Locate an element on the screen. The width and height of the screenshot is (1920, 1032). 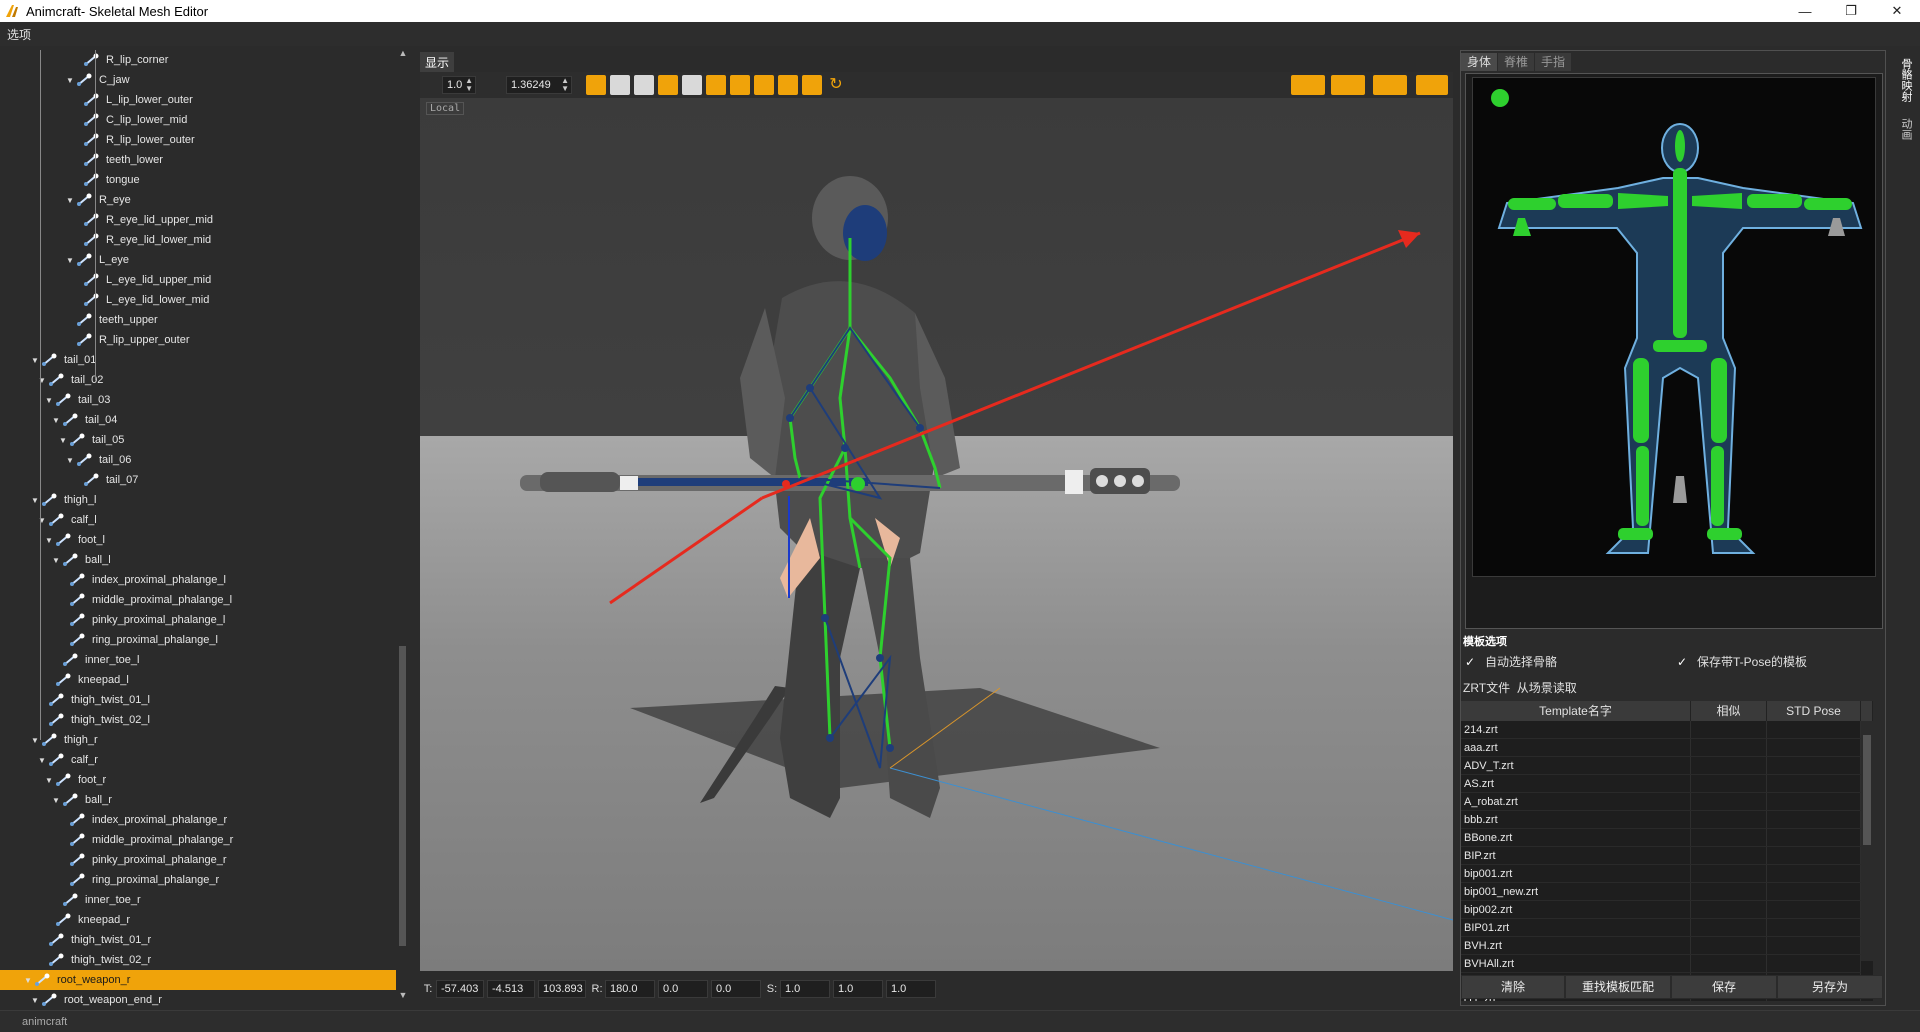
tpose-save-icon is located at coordinates (1432, 85).